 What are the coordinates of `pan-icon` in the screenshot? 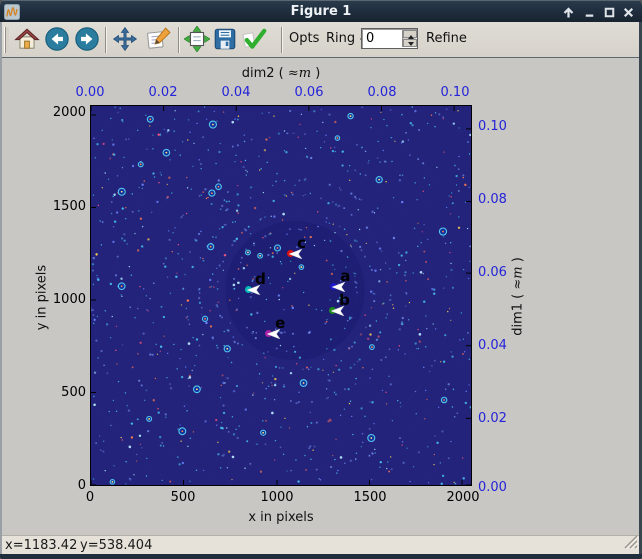 It's located at (125, 39).